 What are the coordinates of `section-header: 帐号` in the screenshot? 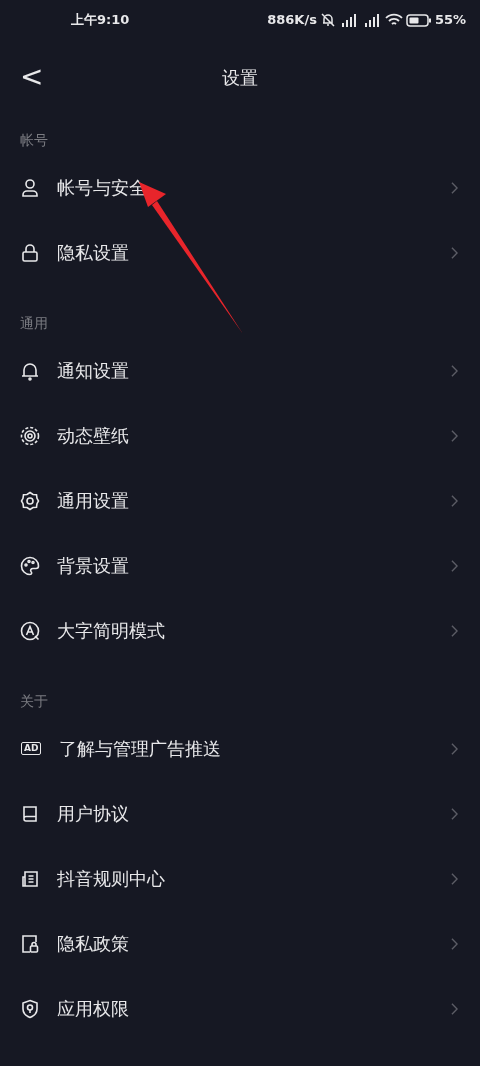 It's located at (34, 140).